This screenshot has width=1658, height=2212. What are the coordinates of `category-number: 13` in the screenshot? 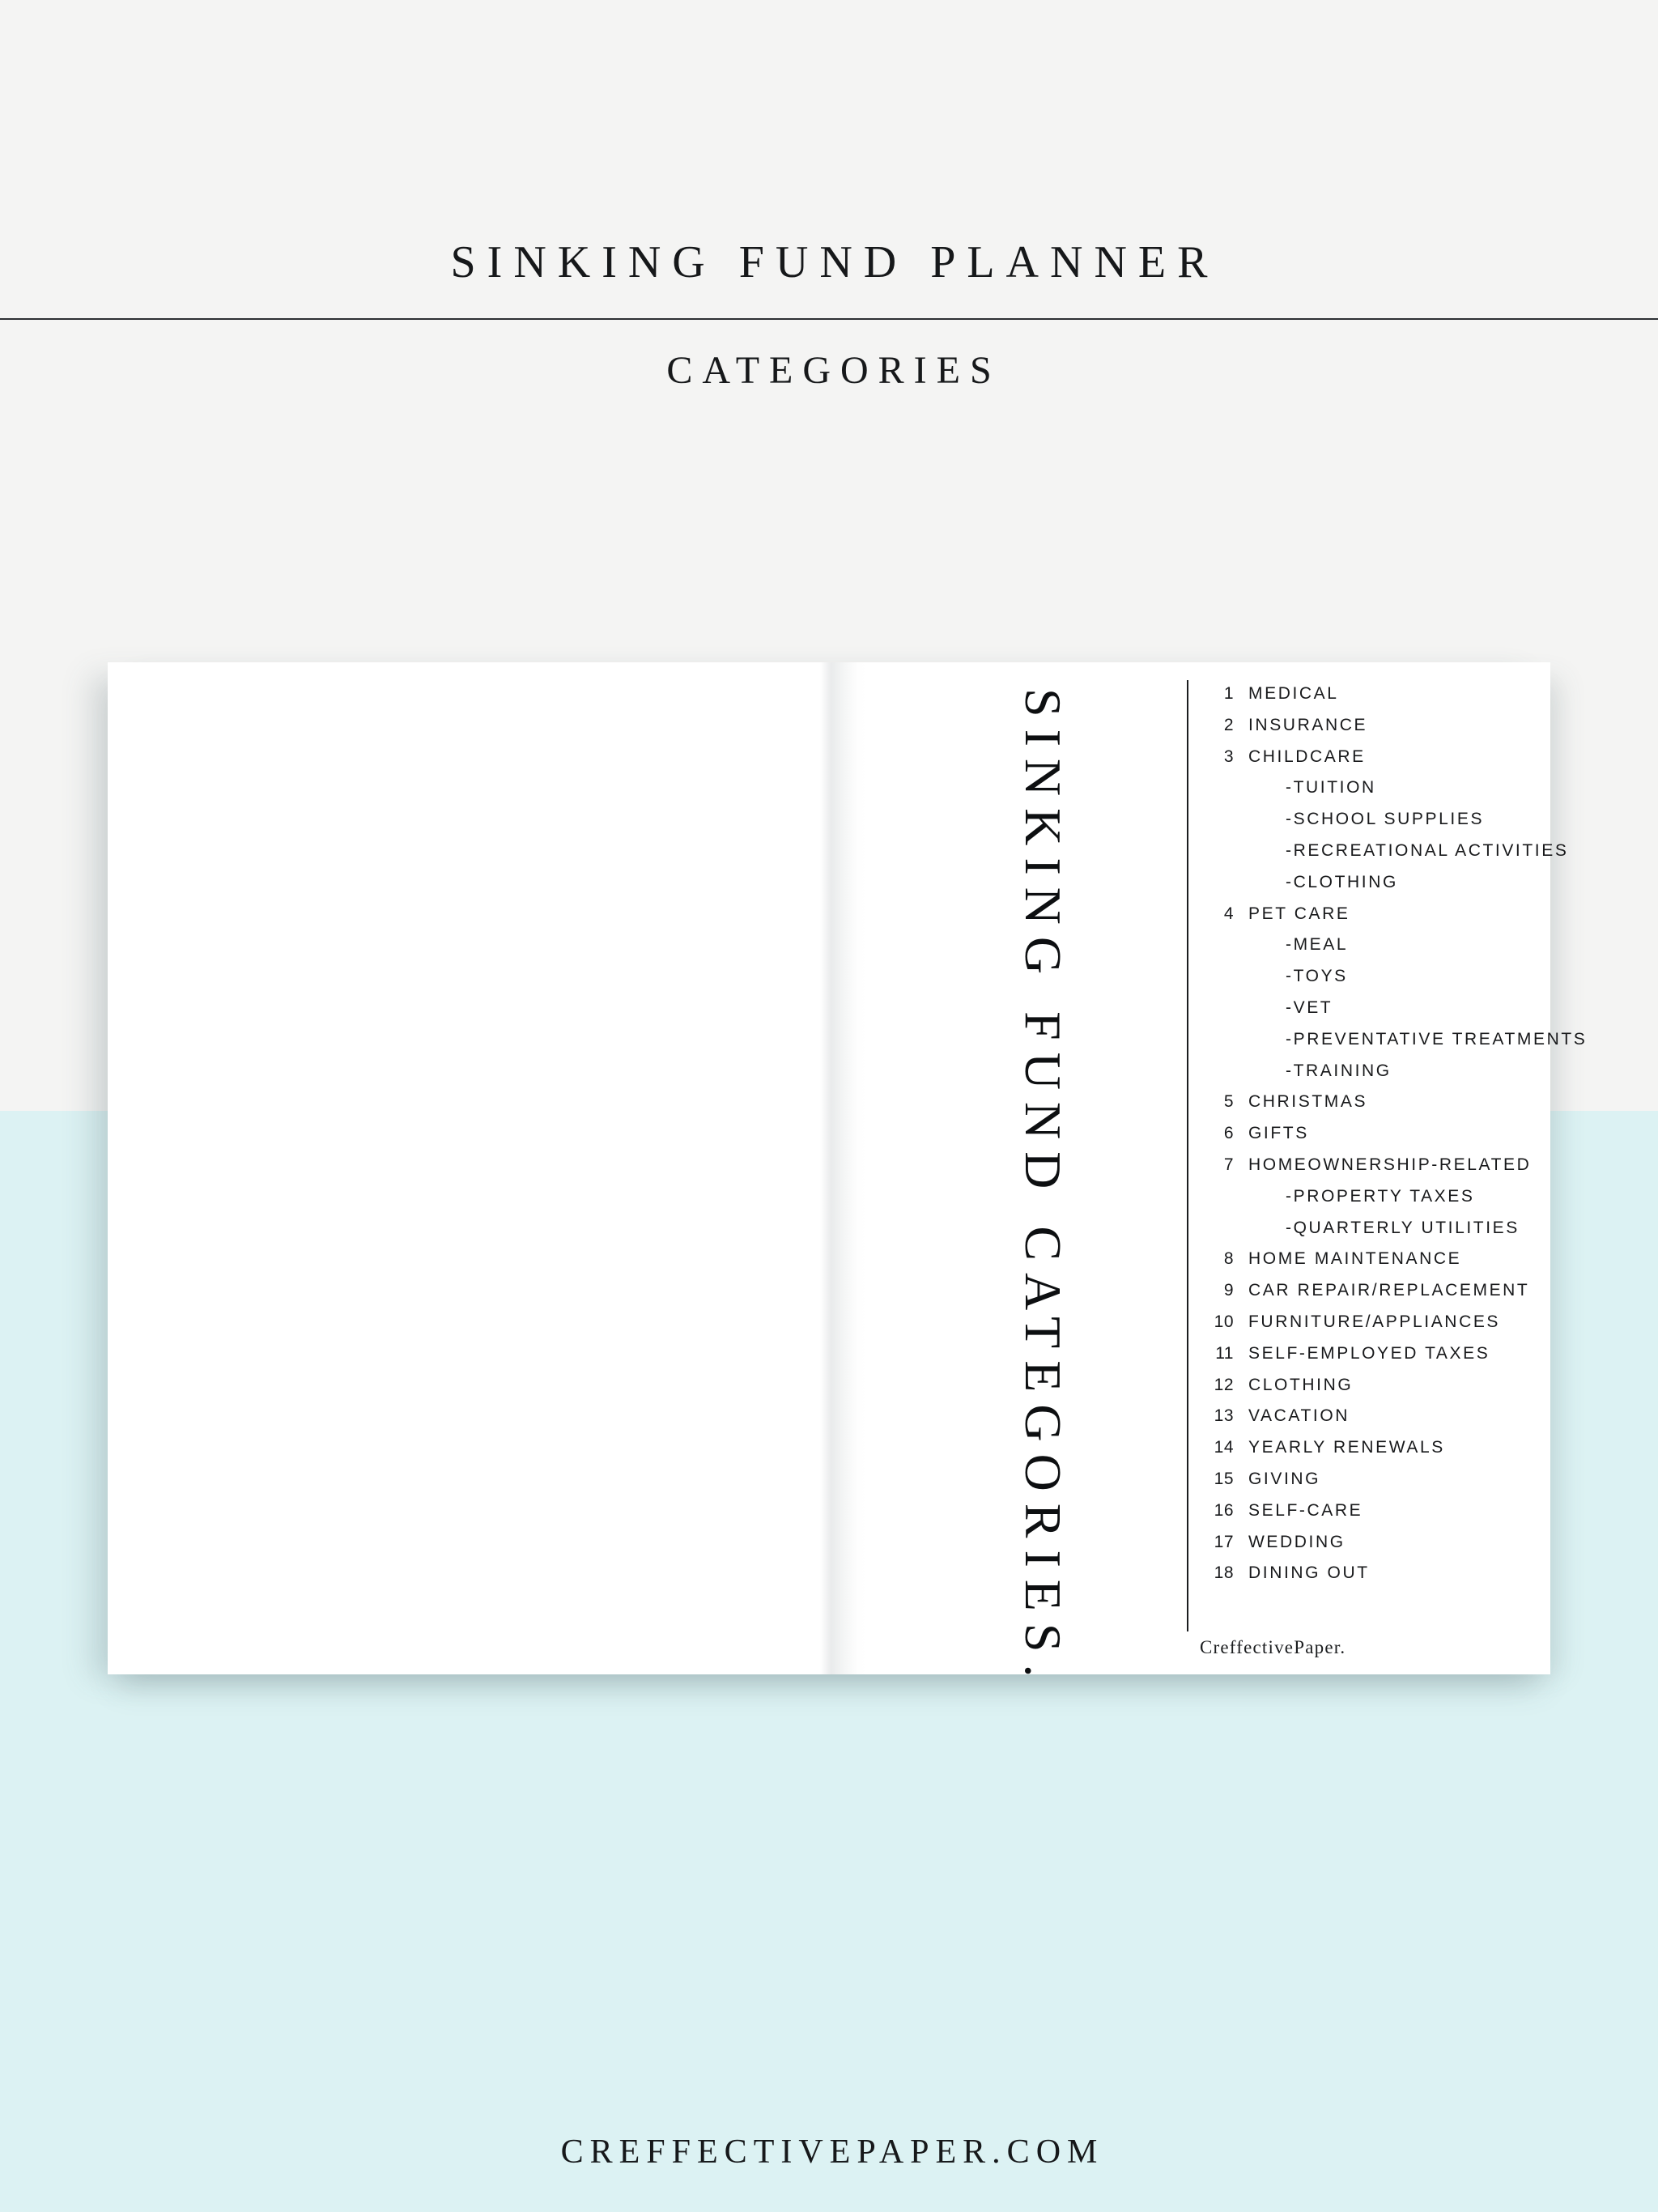 It's located at (1224, 1416).